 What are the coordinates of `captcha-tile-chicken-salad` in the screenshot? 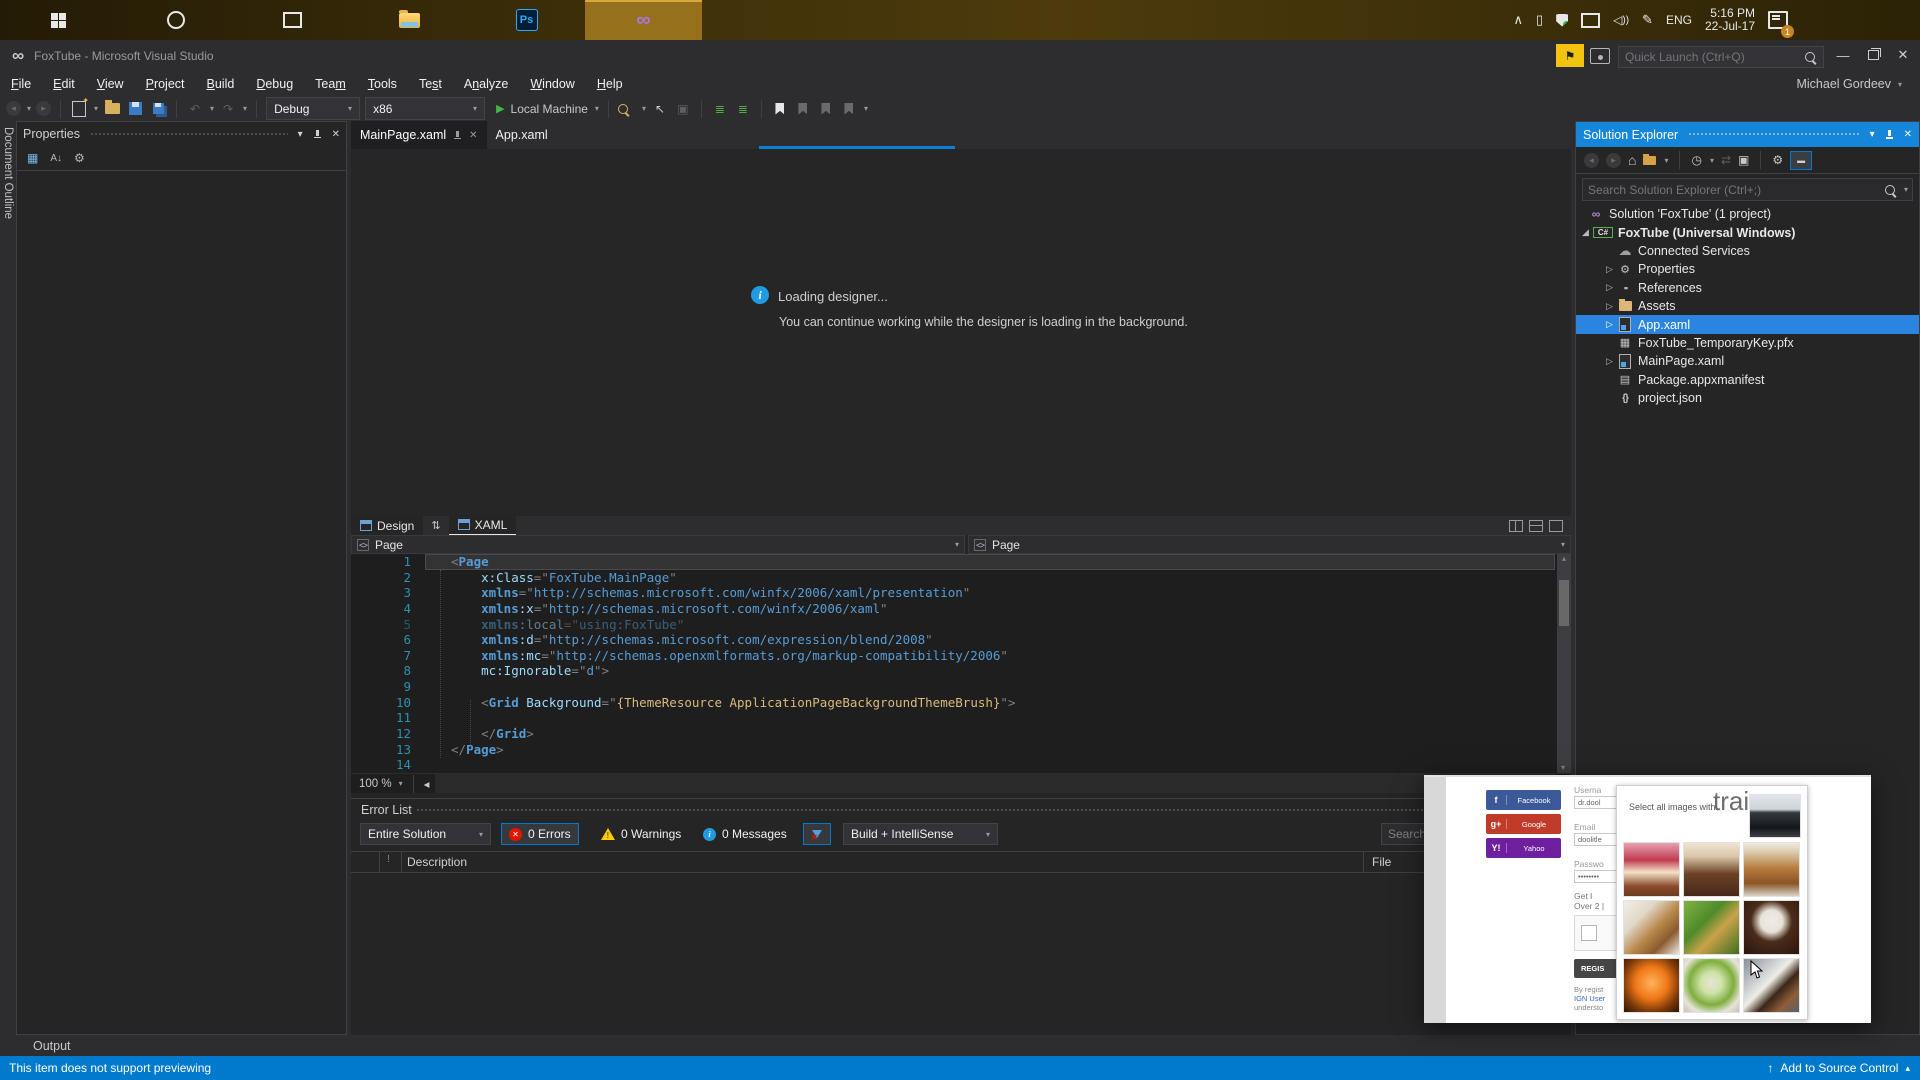 It's located at (1711, 927).